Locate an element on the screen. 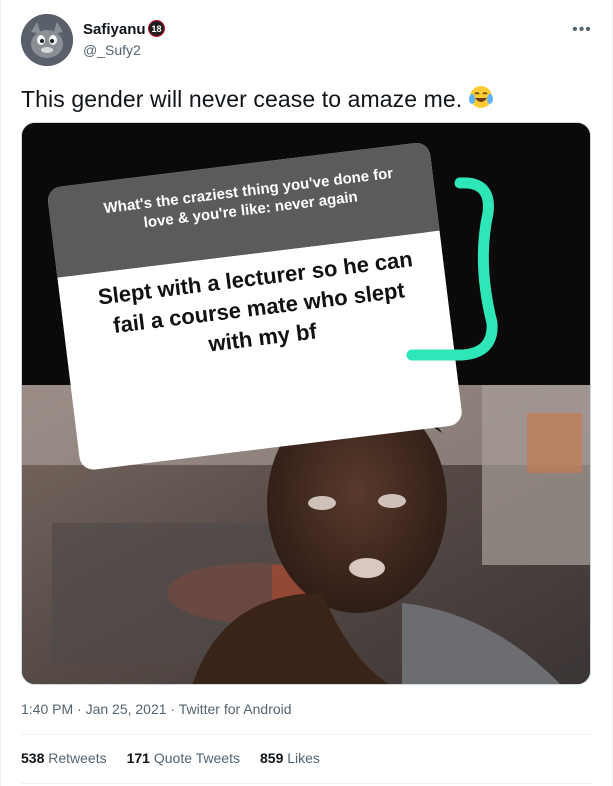 The width and height of the screenshot is (613, 786). retweets-count: 538 is located at coordinates (33, 758).